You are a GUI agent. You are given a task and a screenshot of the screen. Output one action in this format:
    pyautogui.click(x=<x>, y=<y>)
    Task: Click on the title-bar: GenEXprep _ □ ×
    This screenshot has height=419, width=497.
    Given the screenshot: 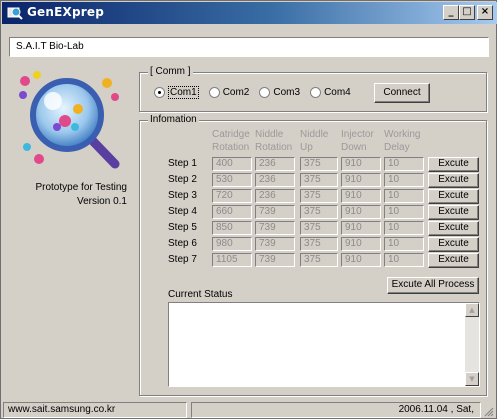 What is the action you would take?
    pyautogui.click(x=249, y=13)
    